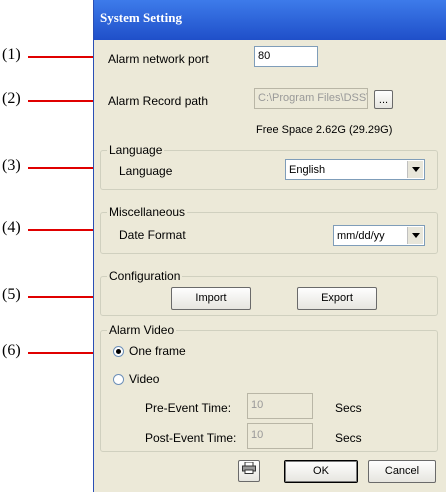  What do you see at coordinates (144, 379) in the screenshot?
I see `video-label: Video` at bounding box center [144, 379].